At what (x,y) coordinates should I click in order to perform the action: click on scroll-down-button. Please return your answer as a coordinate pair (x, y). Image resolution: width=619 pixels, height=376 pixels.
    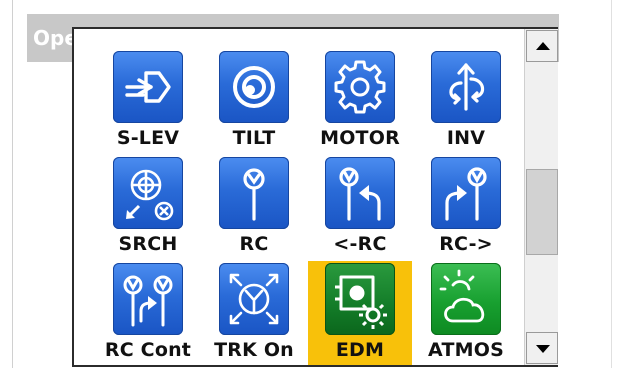
    Looking at the image, I should click on (542, 348).